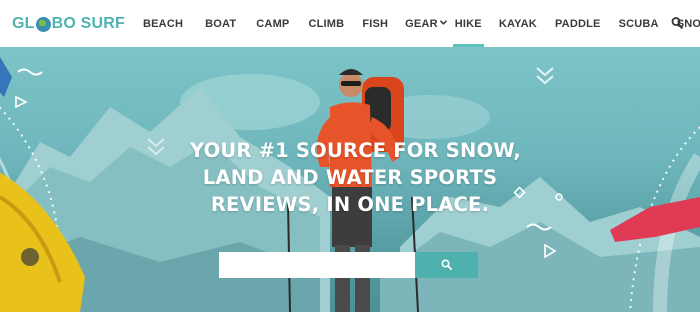  Describe the element at coordinates (43, 24) in the screenshot. I see `globe-icon` at that location.